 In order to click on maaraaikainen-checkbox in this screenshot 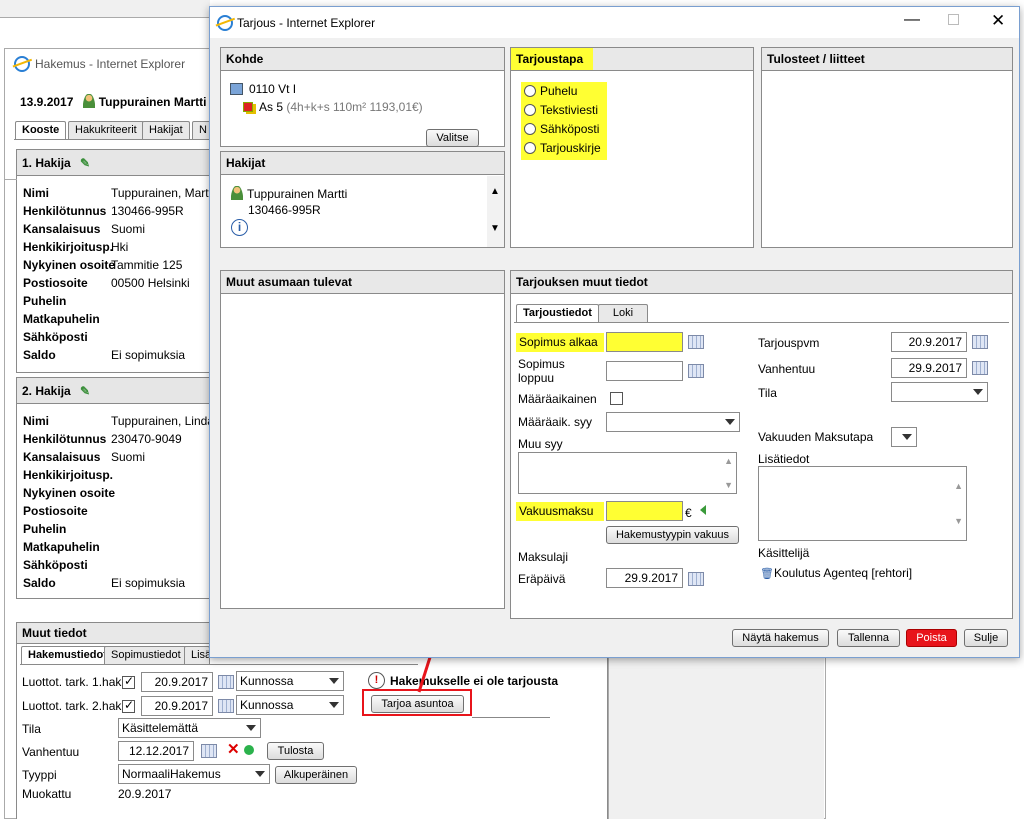, I will do `click(616, 398)`.